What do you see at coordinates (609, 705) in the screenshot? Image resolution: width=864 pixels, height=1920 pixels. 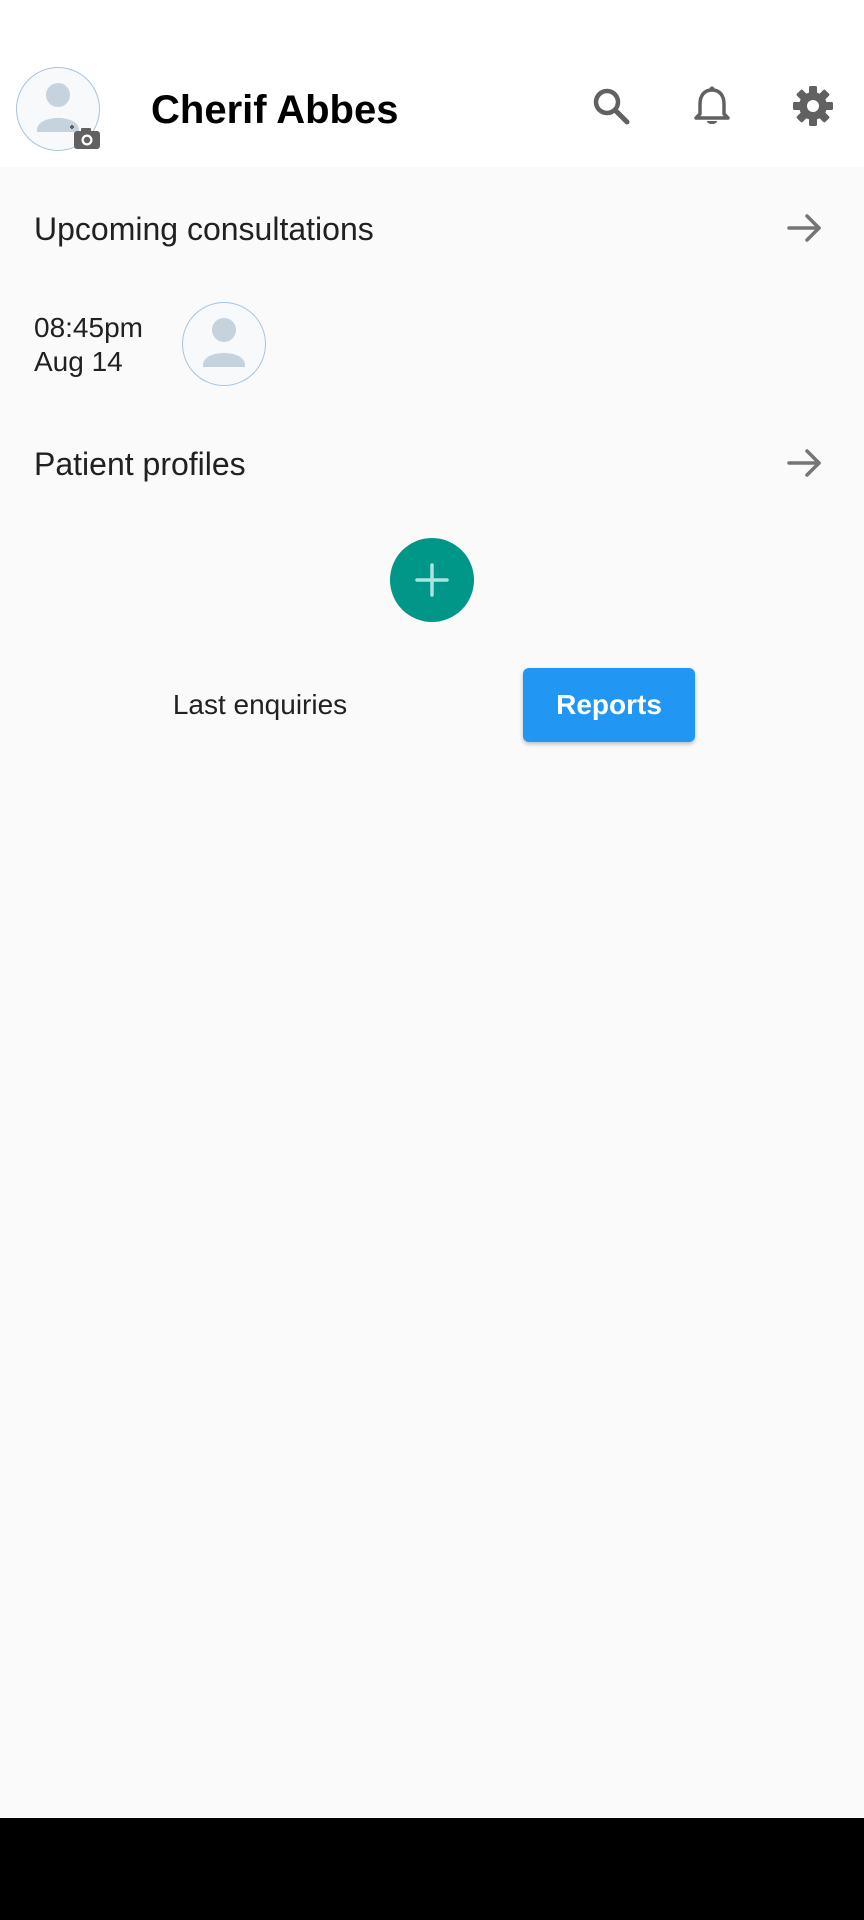 I see `tab-reports: Reports` at bounding box center [609, 705].